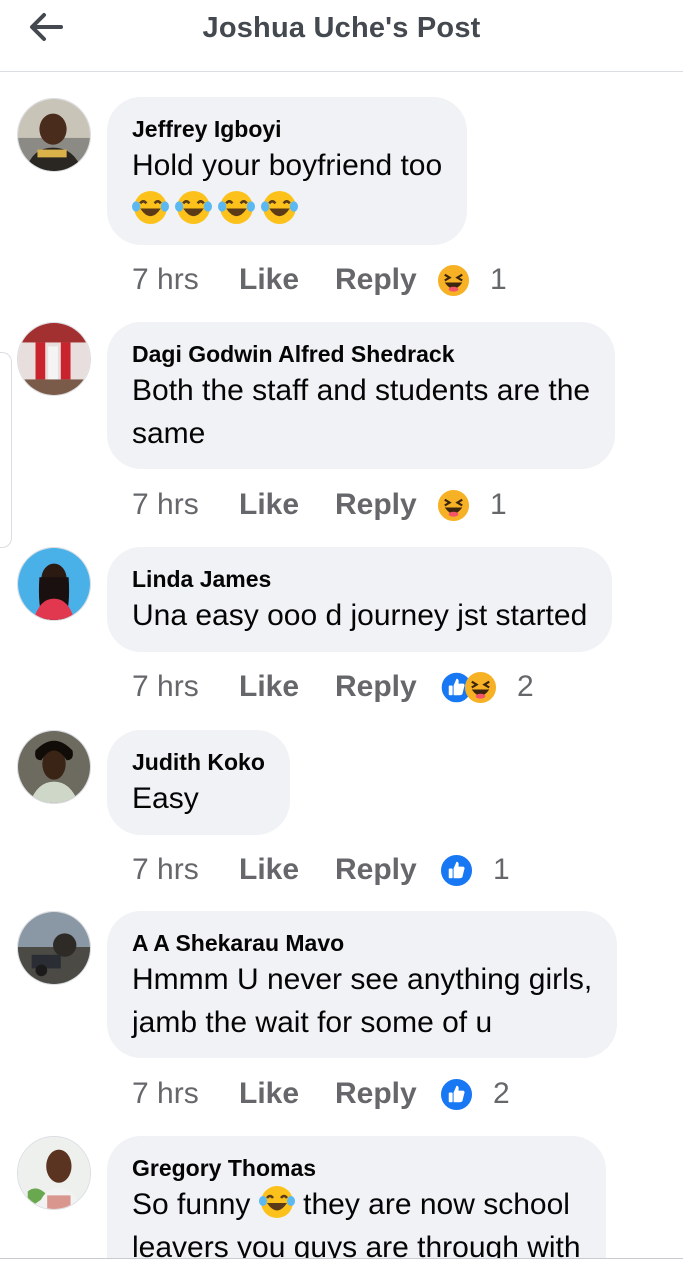 The image size is (683, 1267). Describe the element at coordinates (361, 354) in the screenshot. I see `comment-author: Dagi Godwin Alfred Shedrack` at that location.